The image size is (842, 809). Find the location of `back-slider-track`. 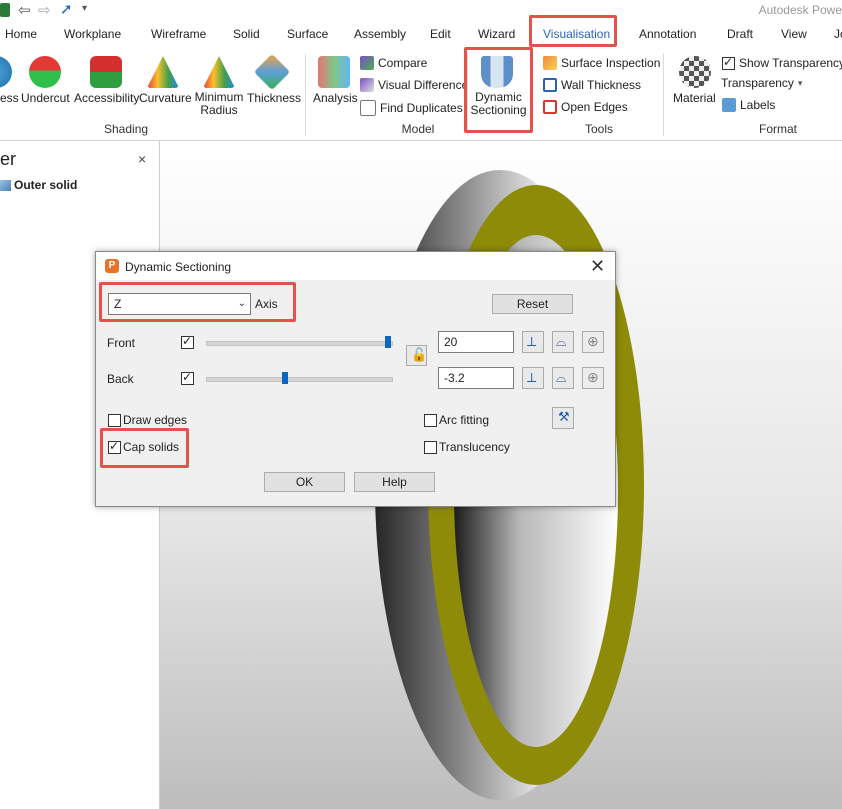

back-slider-track is located at coordinates (299, 379).